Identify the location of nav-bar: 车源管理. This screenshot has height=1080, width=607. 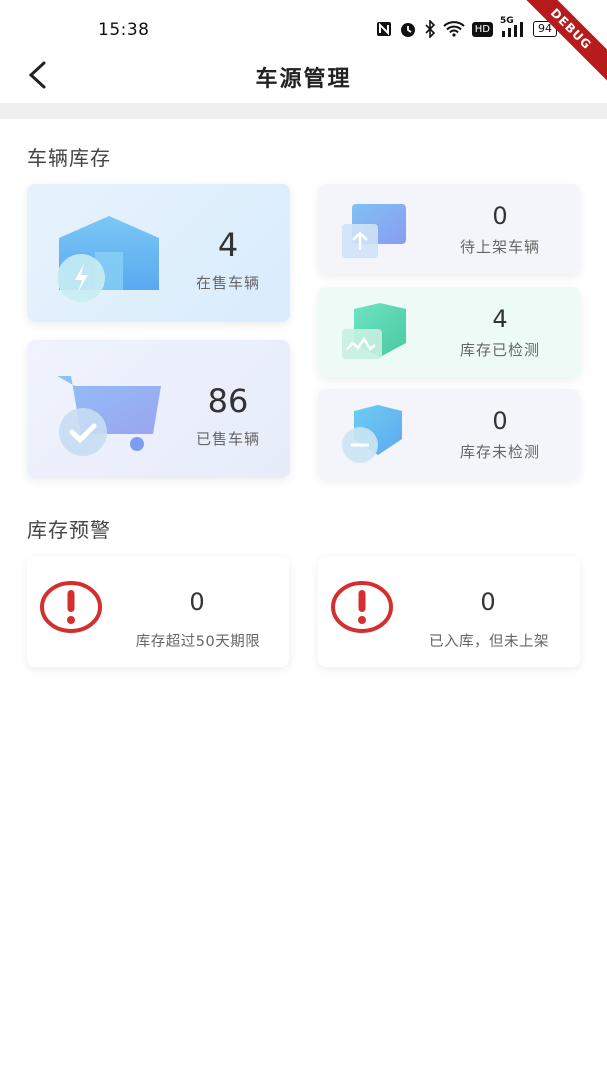
(303, 76).